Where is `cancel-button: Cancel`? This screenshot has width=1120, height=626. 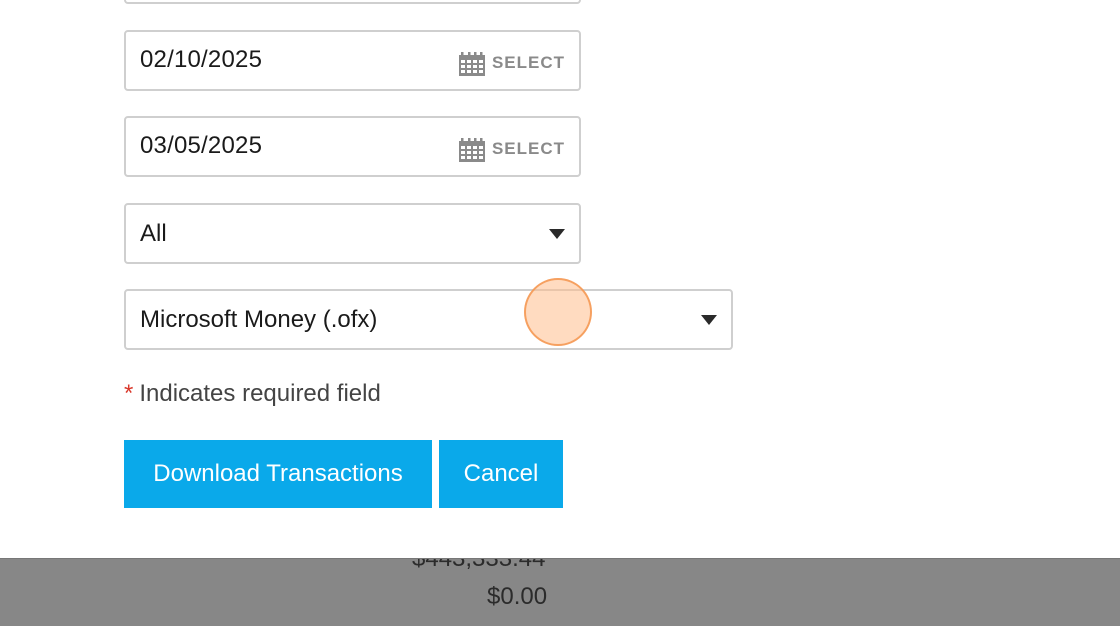
cancel-button: Cancel is located at coordinates (501, 474).